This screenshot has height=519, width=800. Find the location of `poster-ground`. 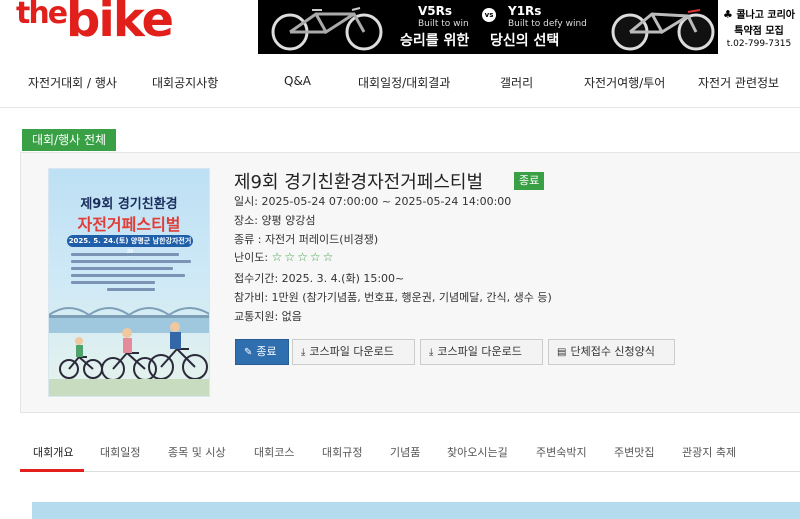

poster-ground is located at coordinates (129, 387).